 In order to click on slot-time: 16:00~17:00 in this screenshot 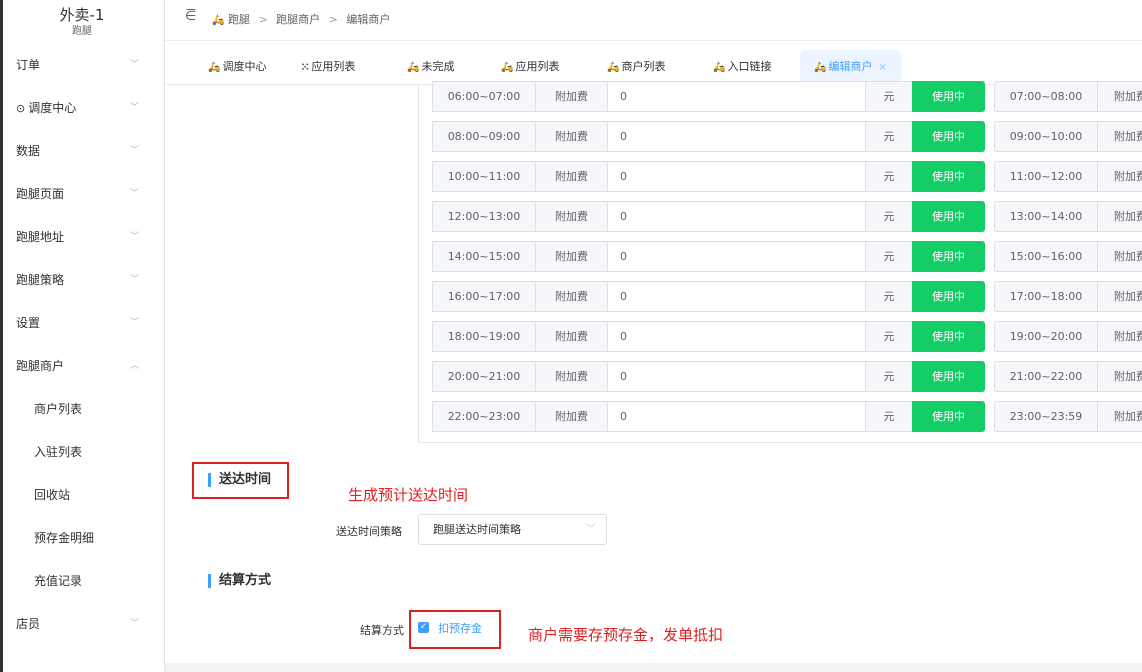, I will do `click(484, 296)`.